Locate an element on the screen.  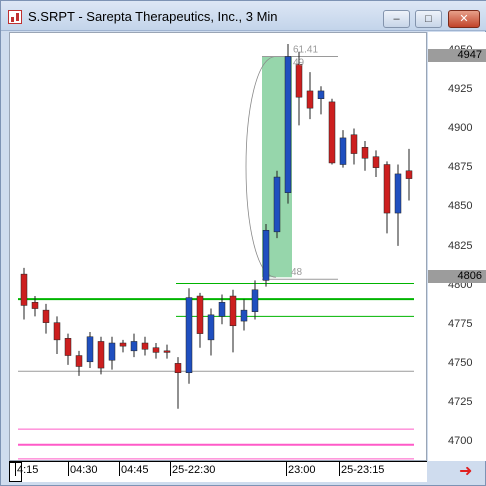
price-tag: 4806 is located at coordinates (457, 277).